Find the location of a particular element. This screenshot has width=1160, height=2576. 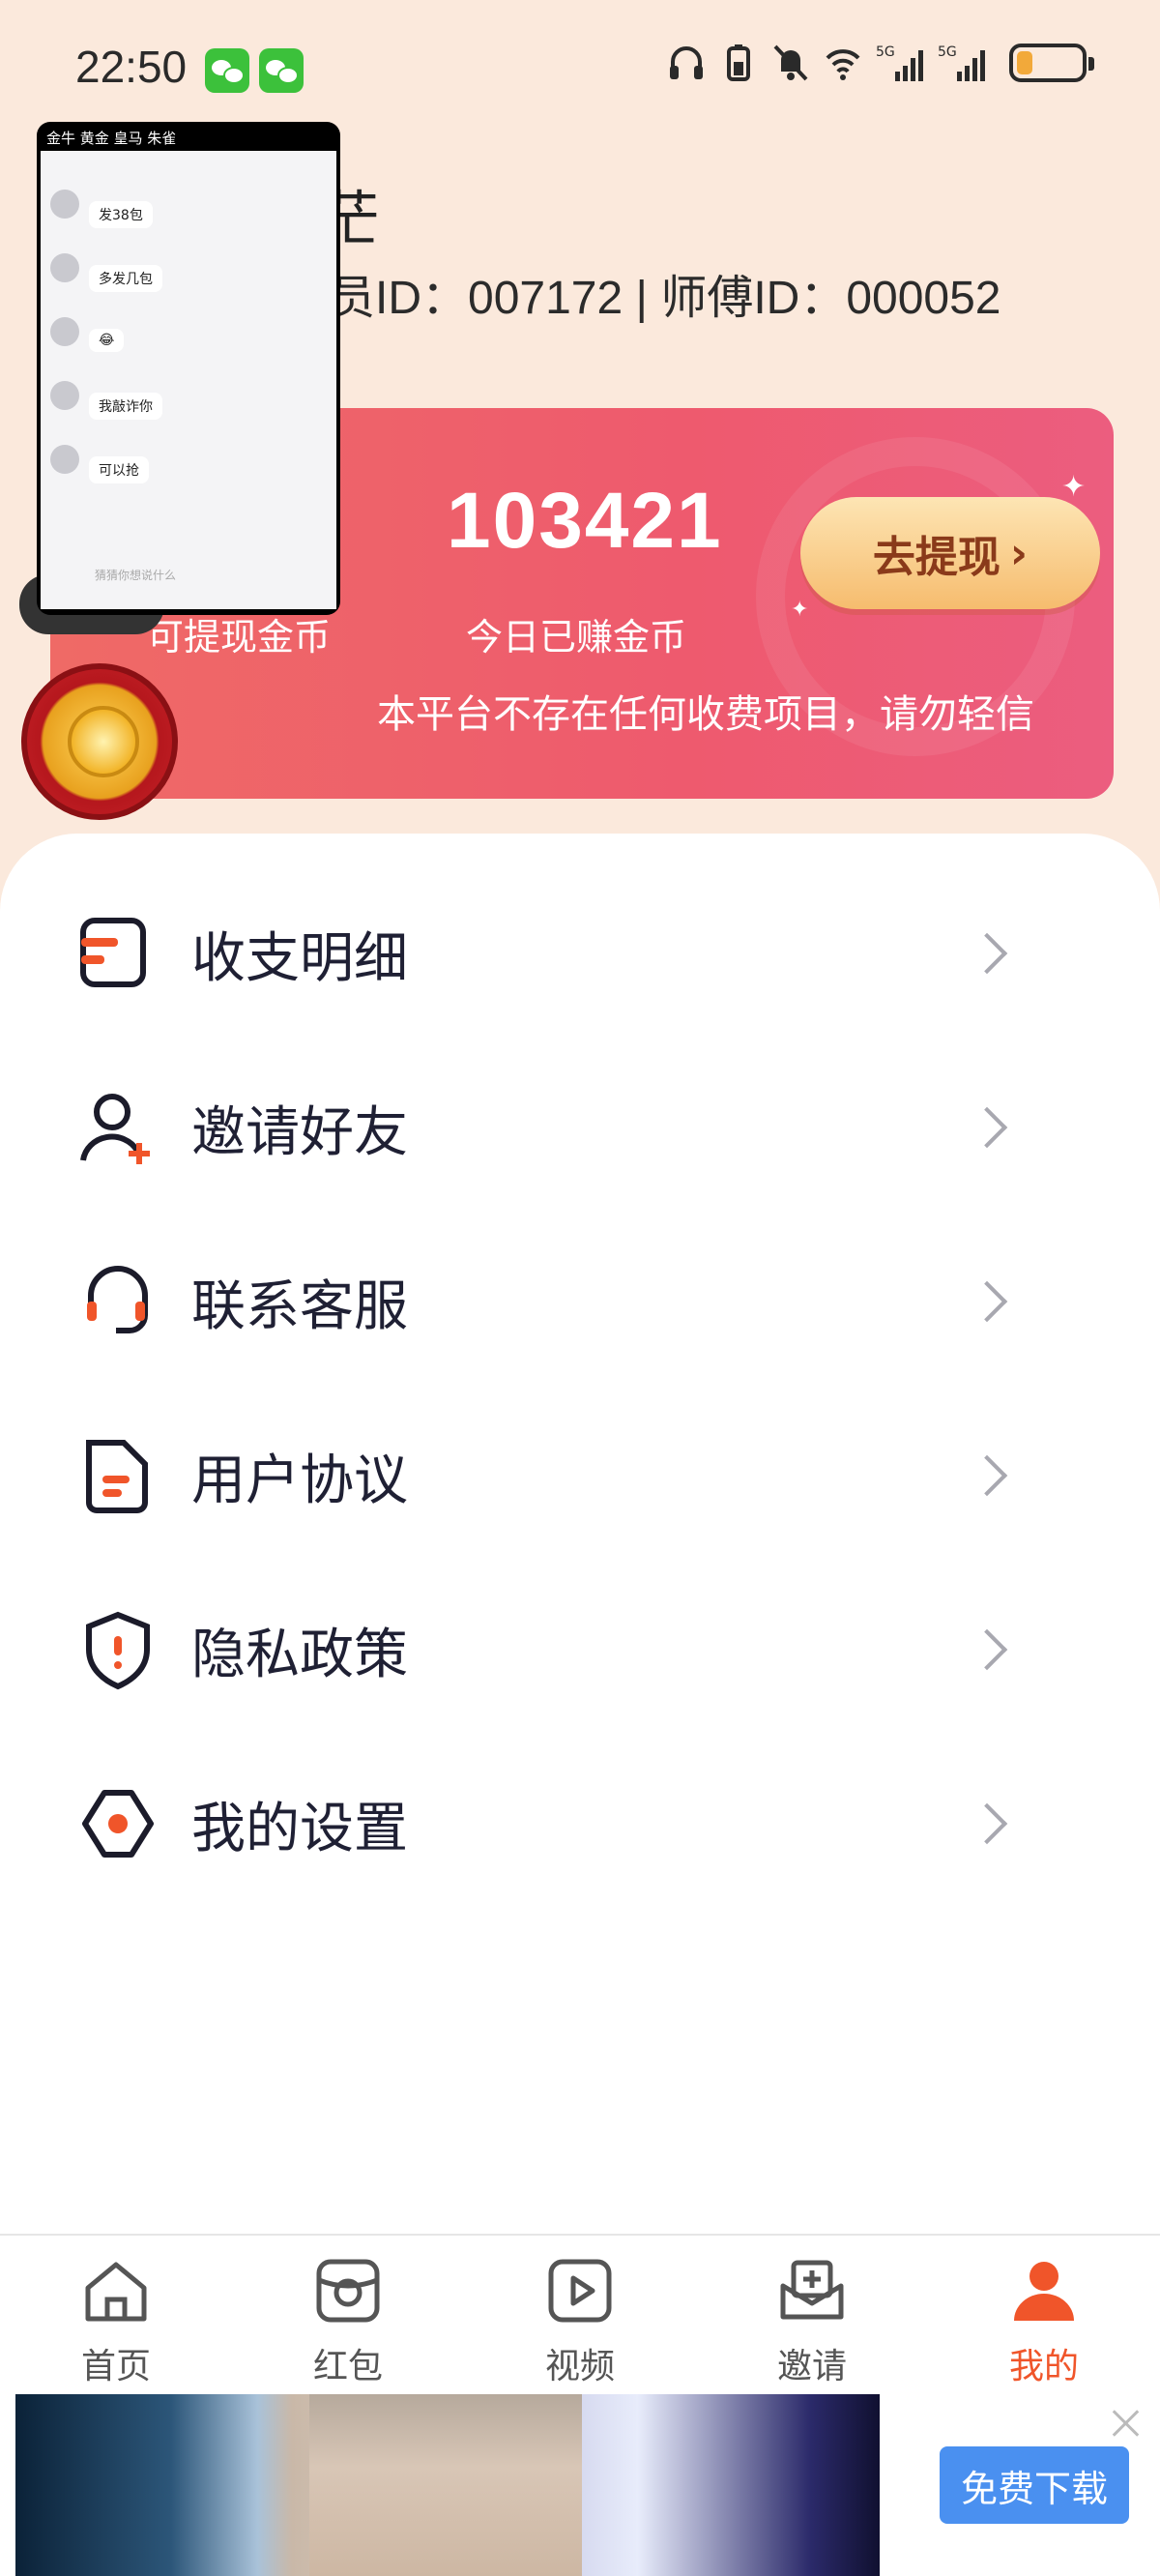

status-bar: 22:50 5G 5G is located at coordinates (580, 67).